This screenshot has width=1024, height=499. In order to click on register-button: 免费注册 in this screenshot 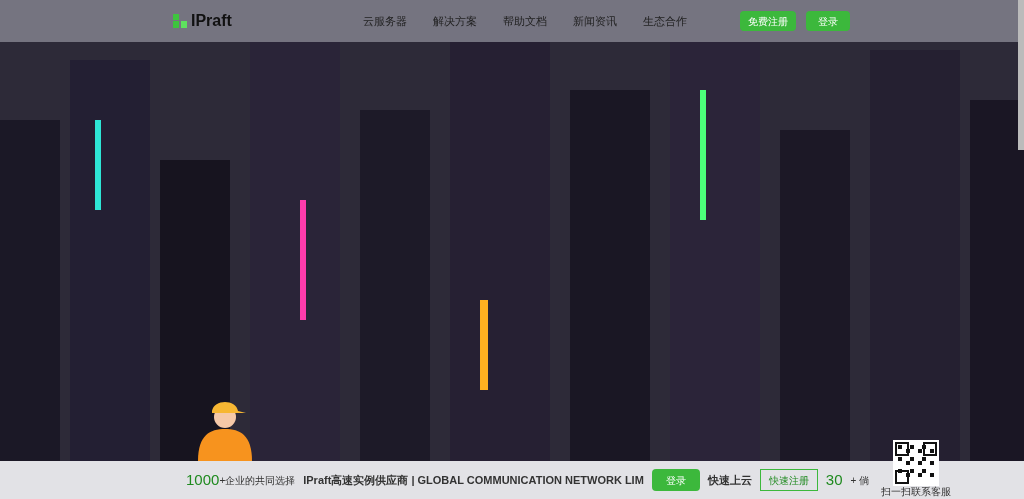, I will do `click(768, 21)`.